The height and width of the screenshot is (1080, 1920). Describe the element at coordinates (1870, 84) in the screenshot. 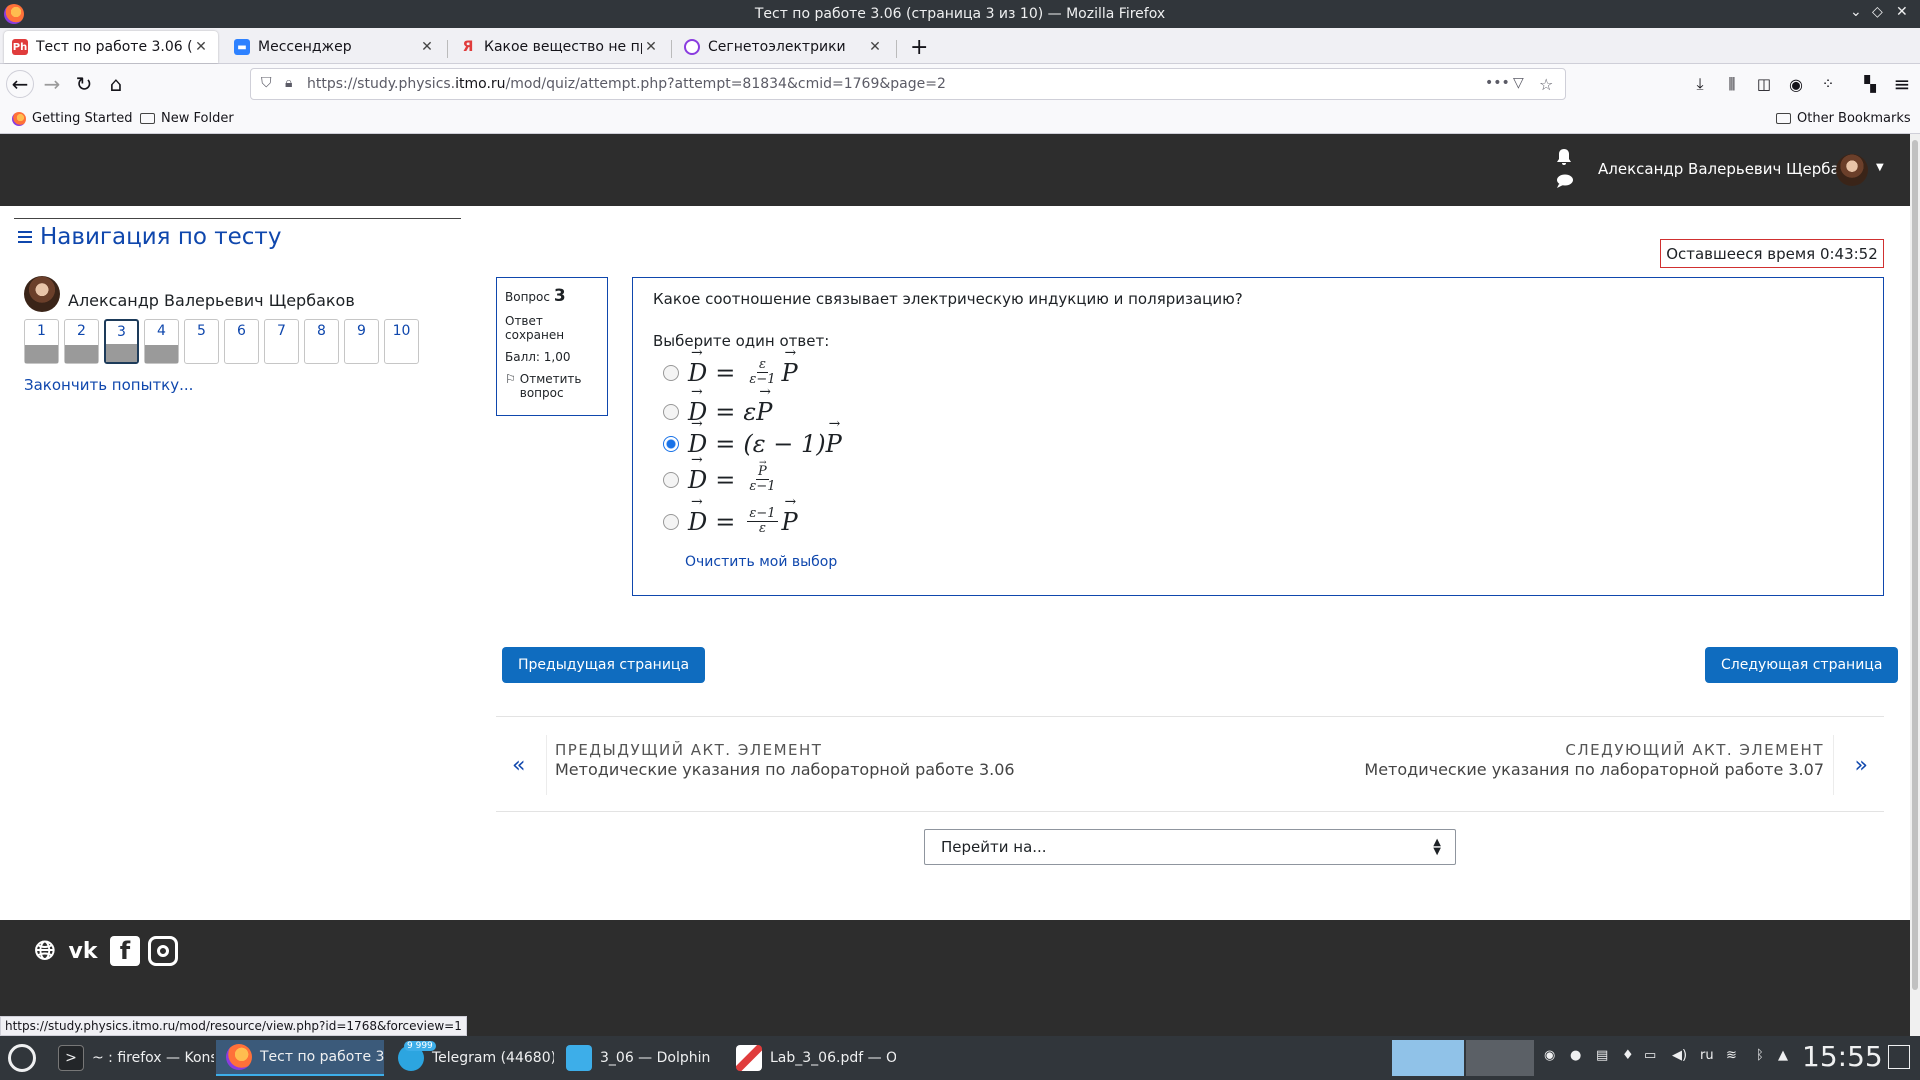

I see `addons-icon: ▚` at that location.